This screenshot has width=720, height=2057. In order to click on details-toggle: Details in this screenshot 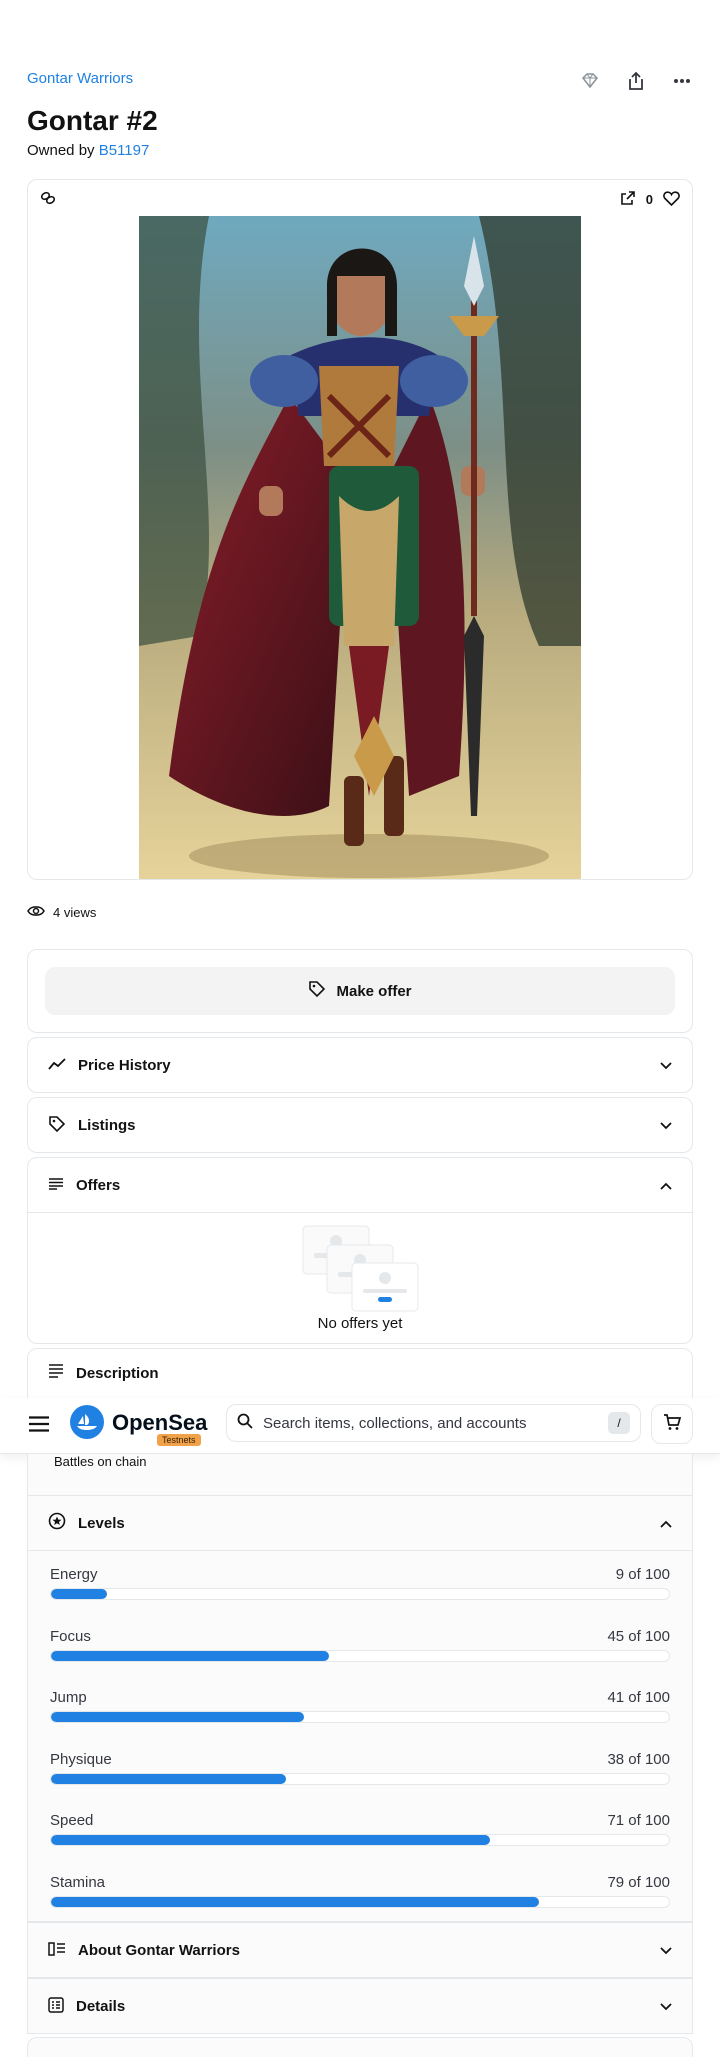, I will do `click(360, 2006)`.